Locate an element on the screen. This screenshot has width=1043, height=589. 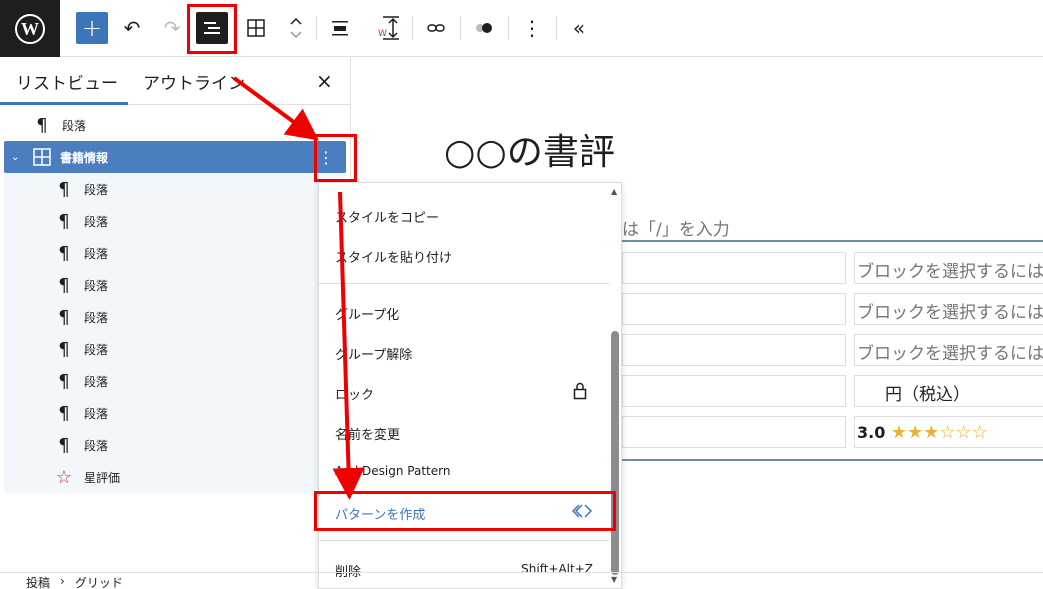
scroll-up-icon: ▲ is located at coordinates (614, 191).